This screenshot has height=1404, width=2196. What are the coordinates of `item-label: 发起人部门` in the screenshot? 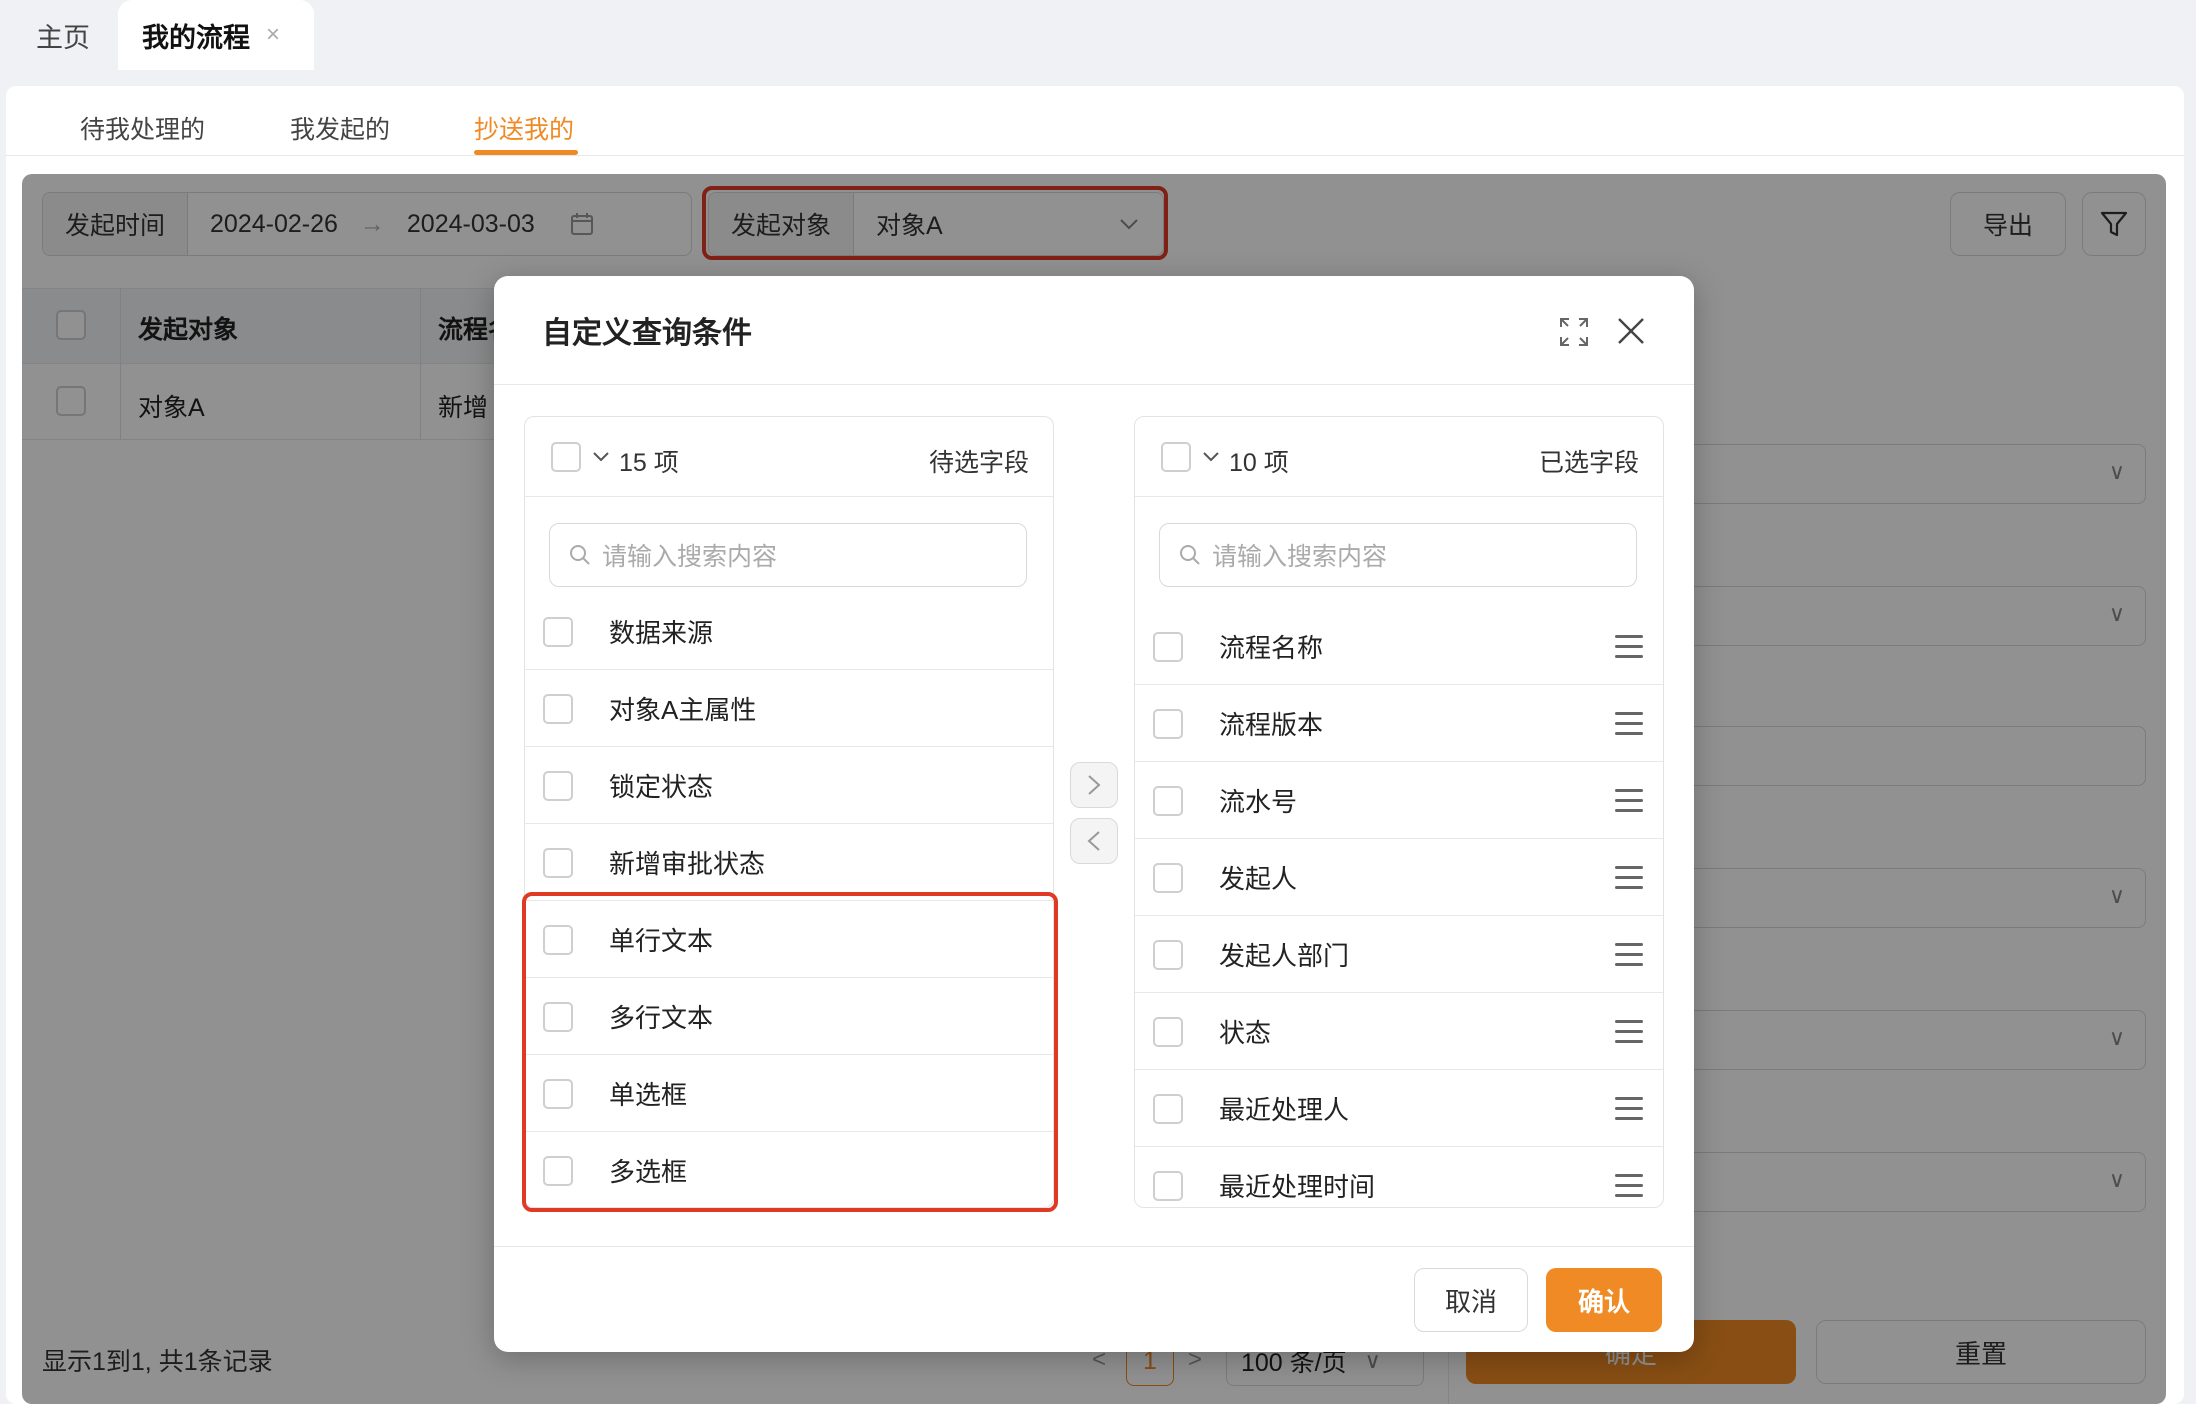 It's located at (1284, 956).